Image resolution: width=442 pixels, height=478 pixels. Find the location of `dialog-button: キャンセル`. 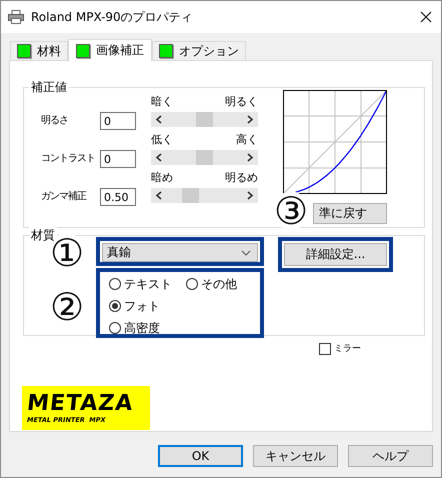

dialog-button: キャンセル is located at coordinates (295, 456).